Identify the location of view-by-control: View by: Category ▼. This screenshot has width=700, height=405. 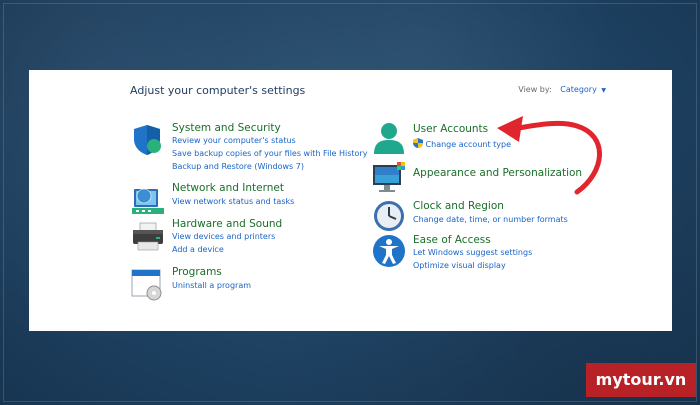
(562, 89).